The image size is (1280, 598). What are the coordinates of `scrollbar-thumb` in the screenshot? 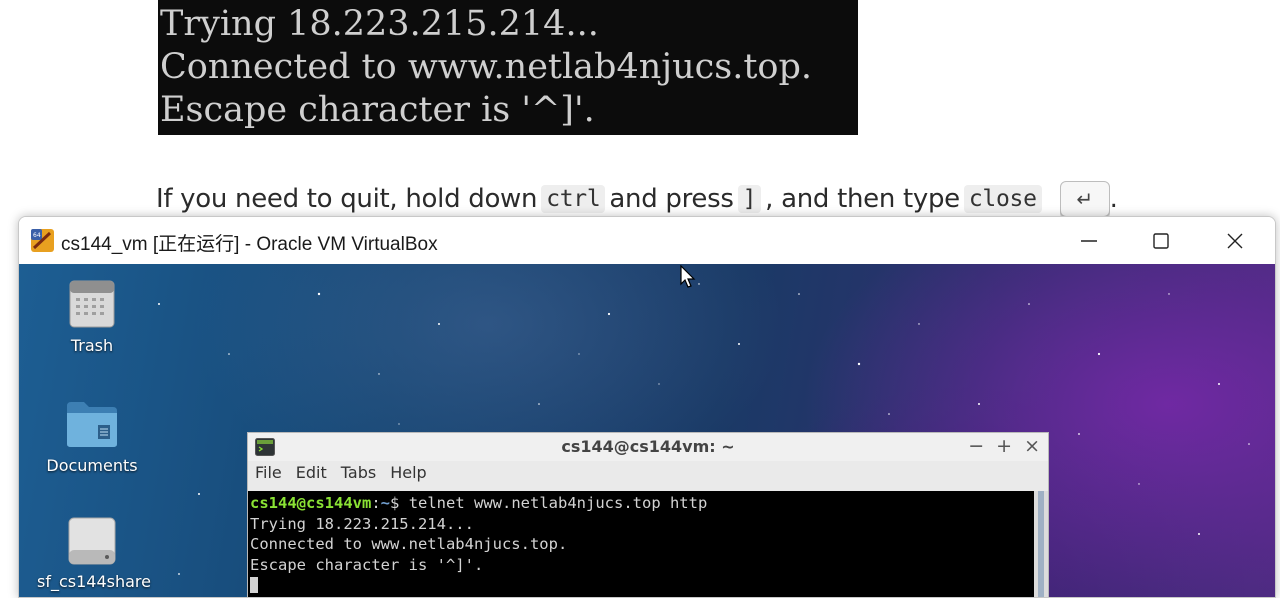 It's located at (1041, 544).